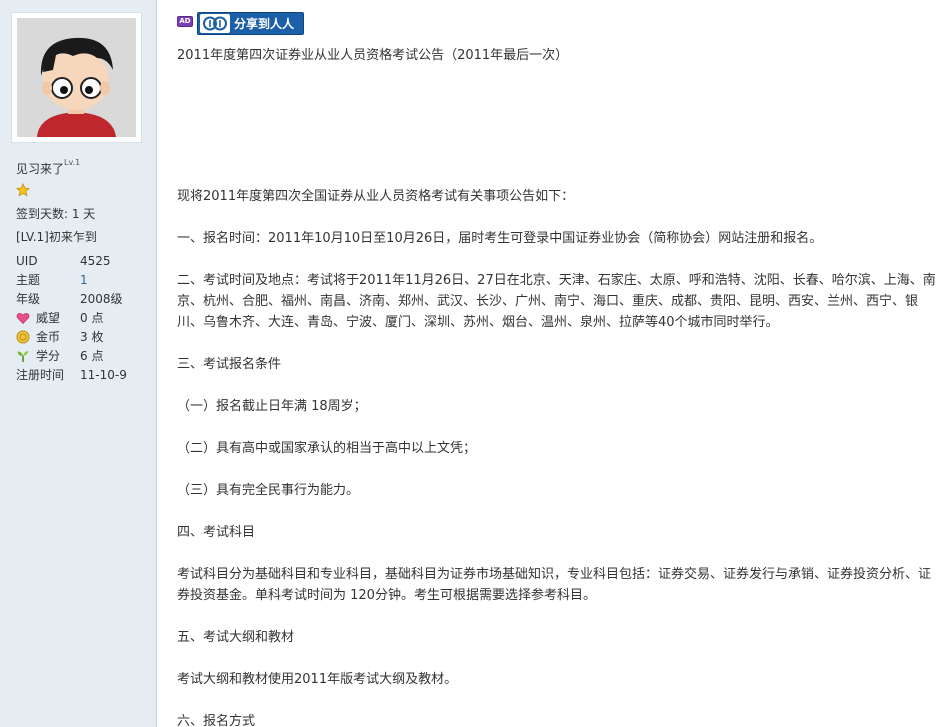  Describe the element at coordinates (229, 364) in the screenshot. I see `post-paragraph: 三、考试报名条件` at that location.